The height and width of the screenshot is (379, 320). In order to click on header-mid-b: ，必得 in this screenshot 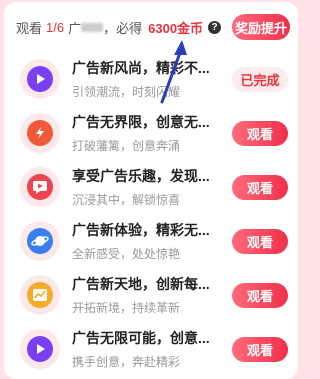, I will do `click(123, 28)`.